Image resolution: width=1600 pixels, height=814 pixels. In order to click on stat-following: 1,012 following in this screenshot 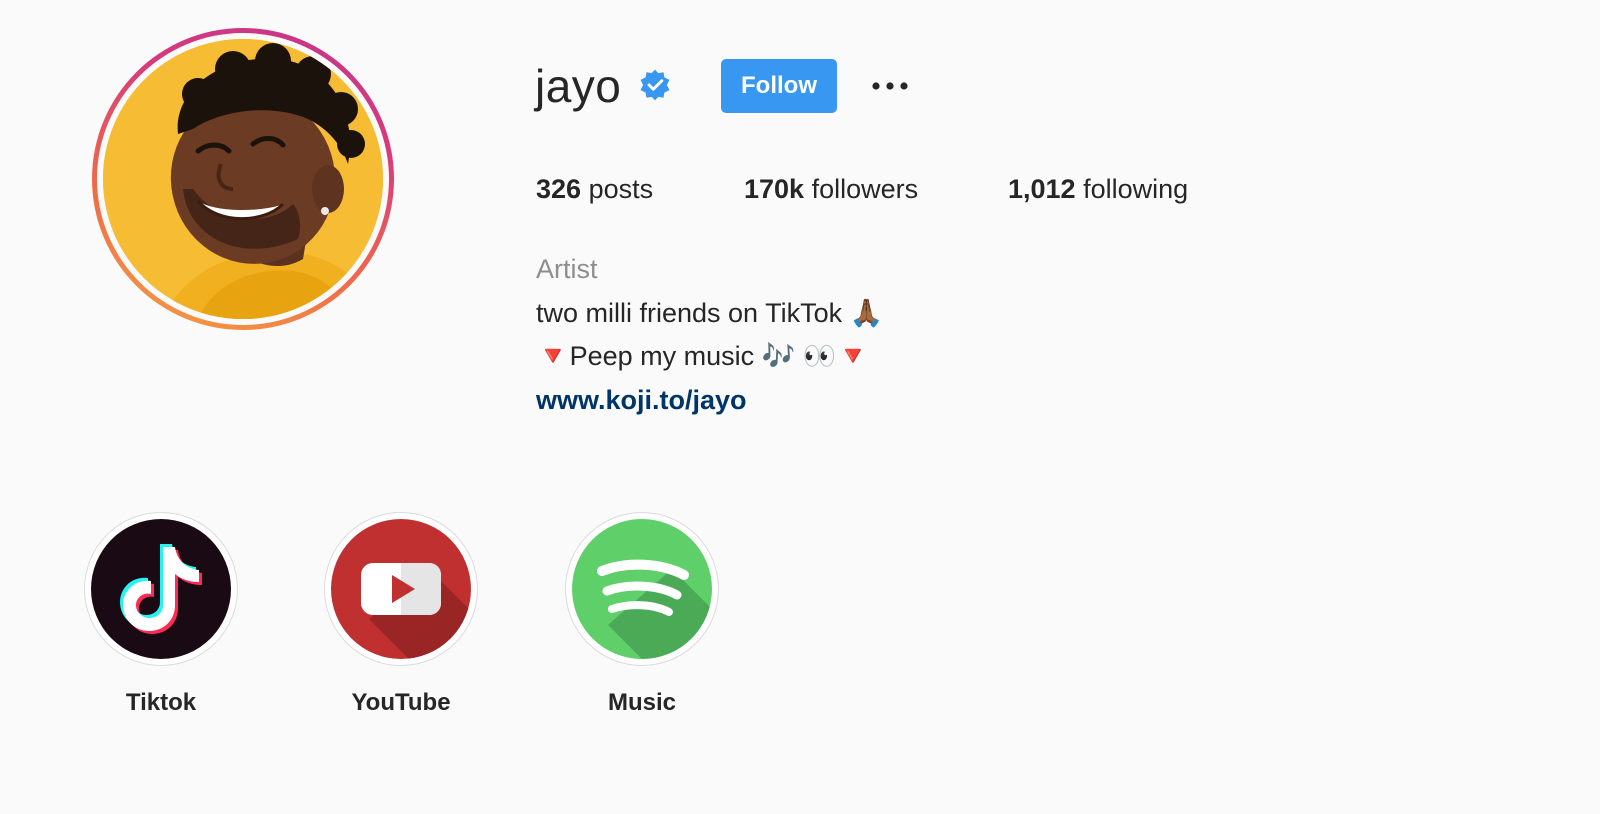, I will do `click(1098, 189)`.